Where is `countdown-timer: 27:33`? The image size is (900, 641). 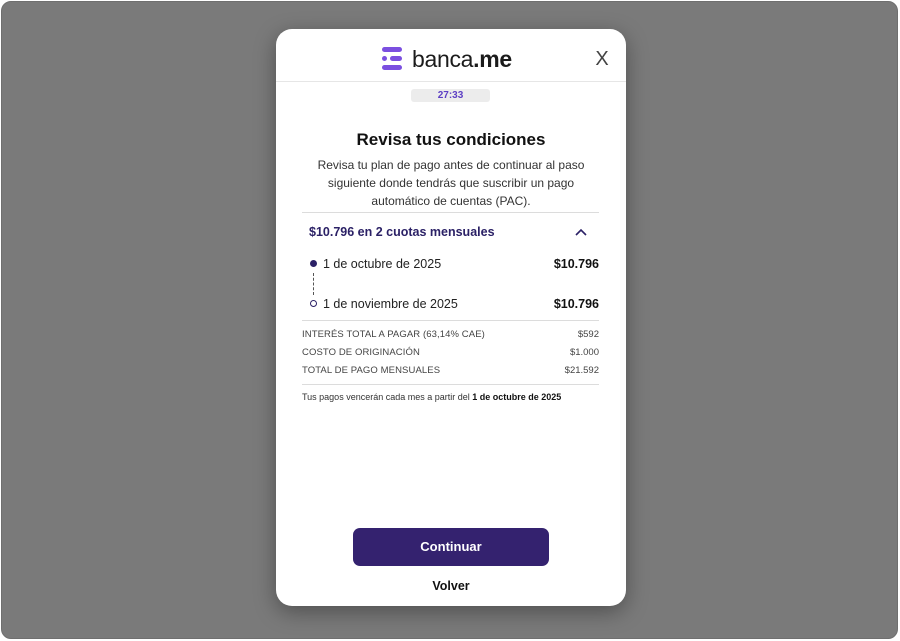 countdown-timer: 27:33 is located at coordinates (450, 95).